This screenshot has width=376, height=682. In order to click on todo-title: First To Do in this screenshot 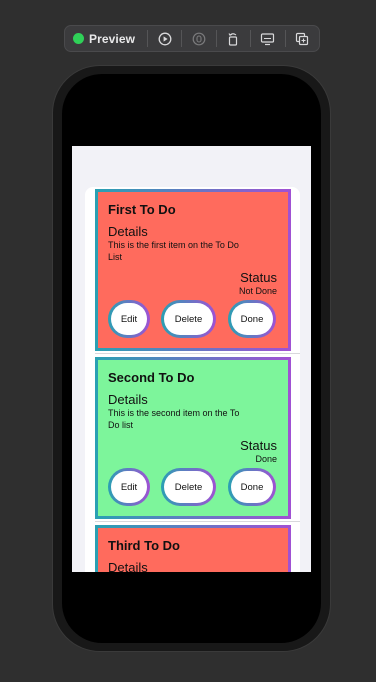, I will do `click(142, 209)`.